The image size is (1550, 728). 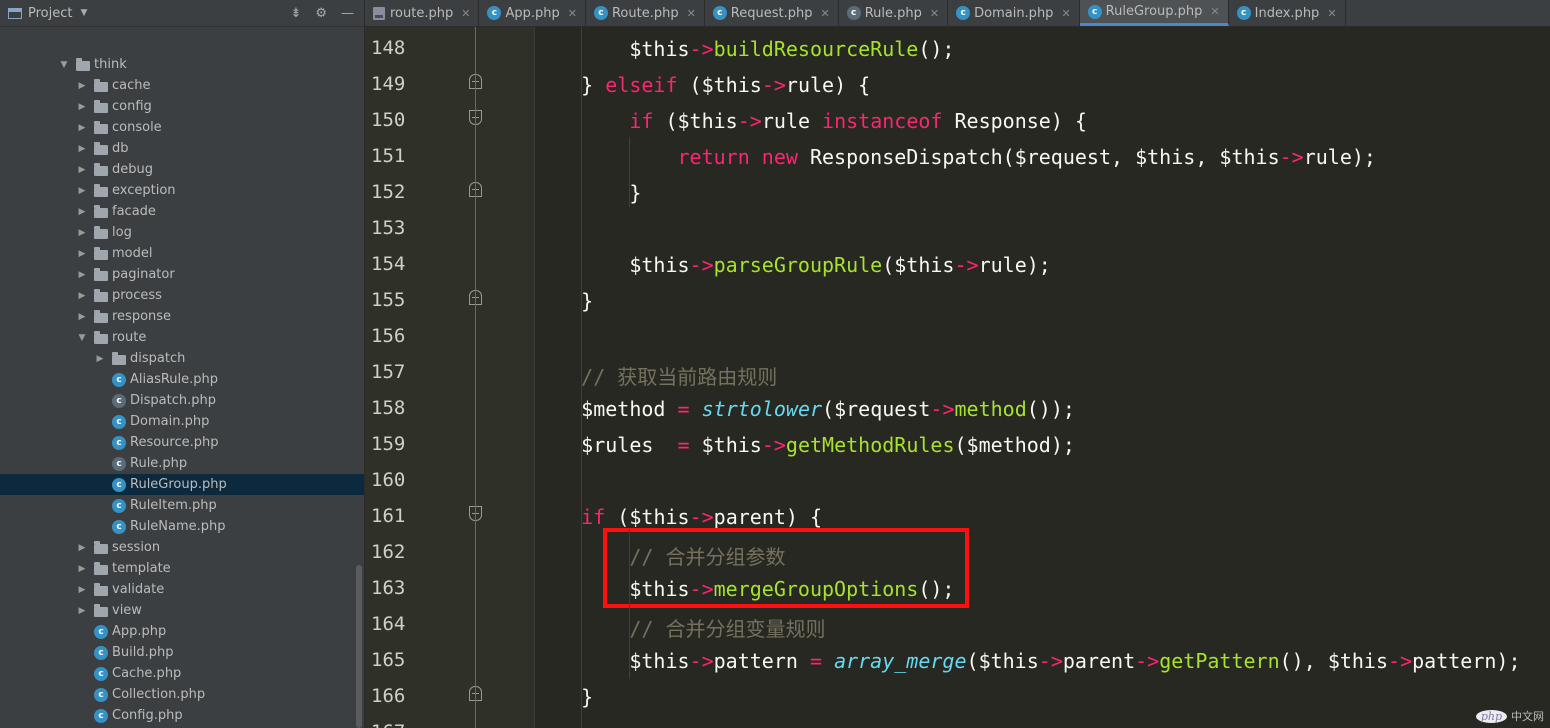 I want to click on tree-file: c Config.php, so click(x=182, y=715).